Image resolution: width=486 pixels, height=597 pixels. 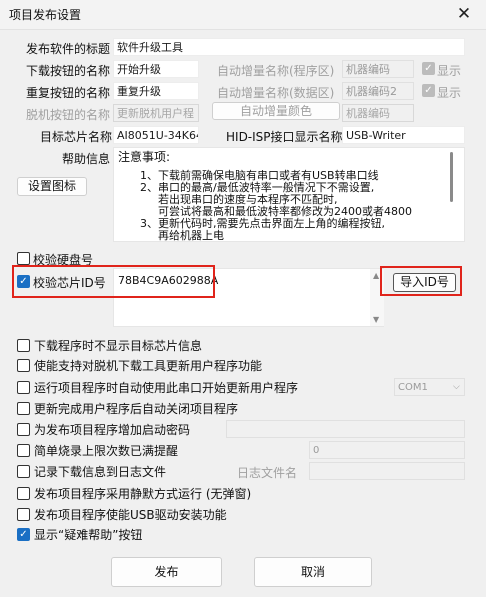 I want to click on download-btn-label: 下载按钮的名称, so click(x=68, y=71).